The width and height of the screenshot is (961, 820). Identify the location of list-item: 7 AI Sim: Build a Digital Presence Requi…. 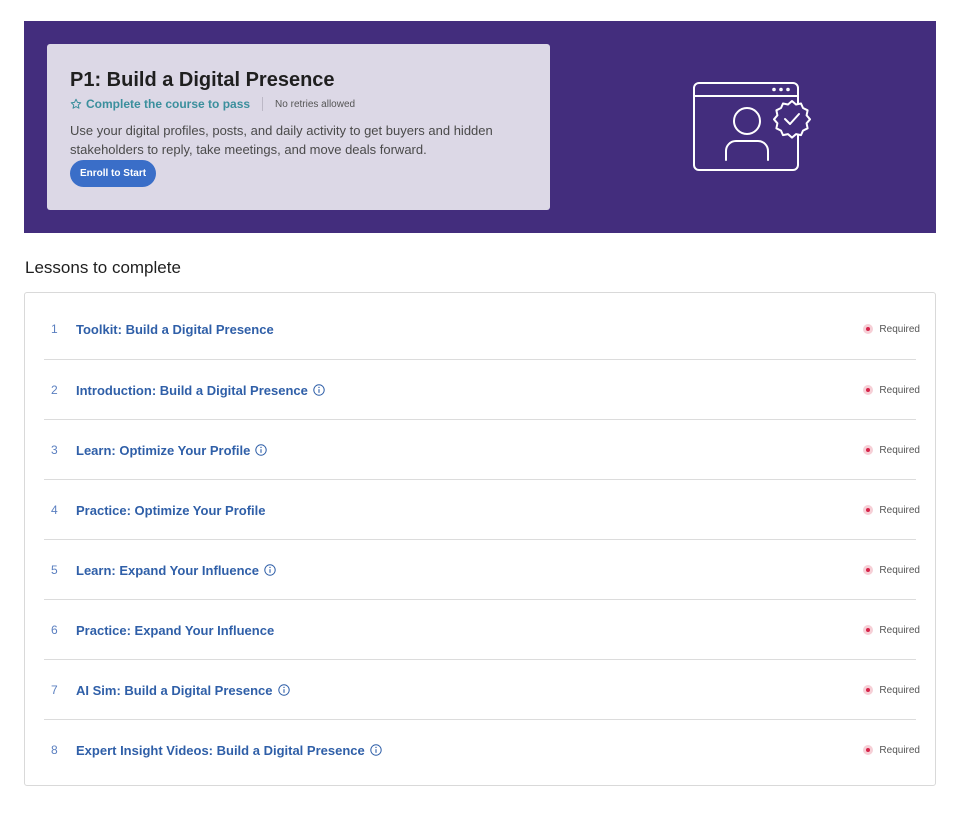
(482, 689).